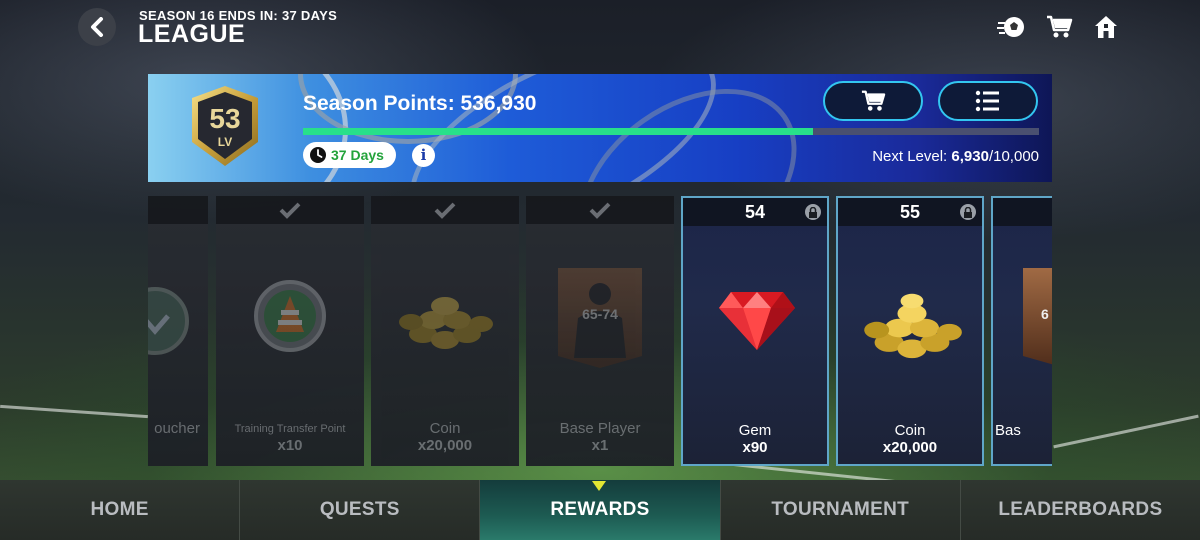  I want to click on gem-icon, so click(757, 321).